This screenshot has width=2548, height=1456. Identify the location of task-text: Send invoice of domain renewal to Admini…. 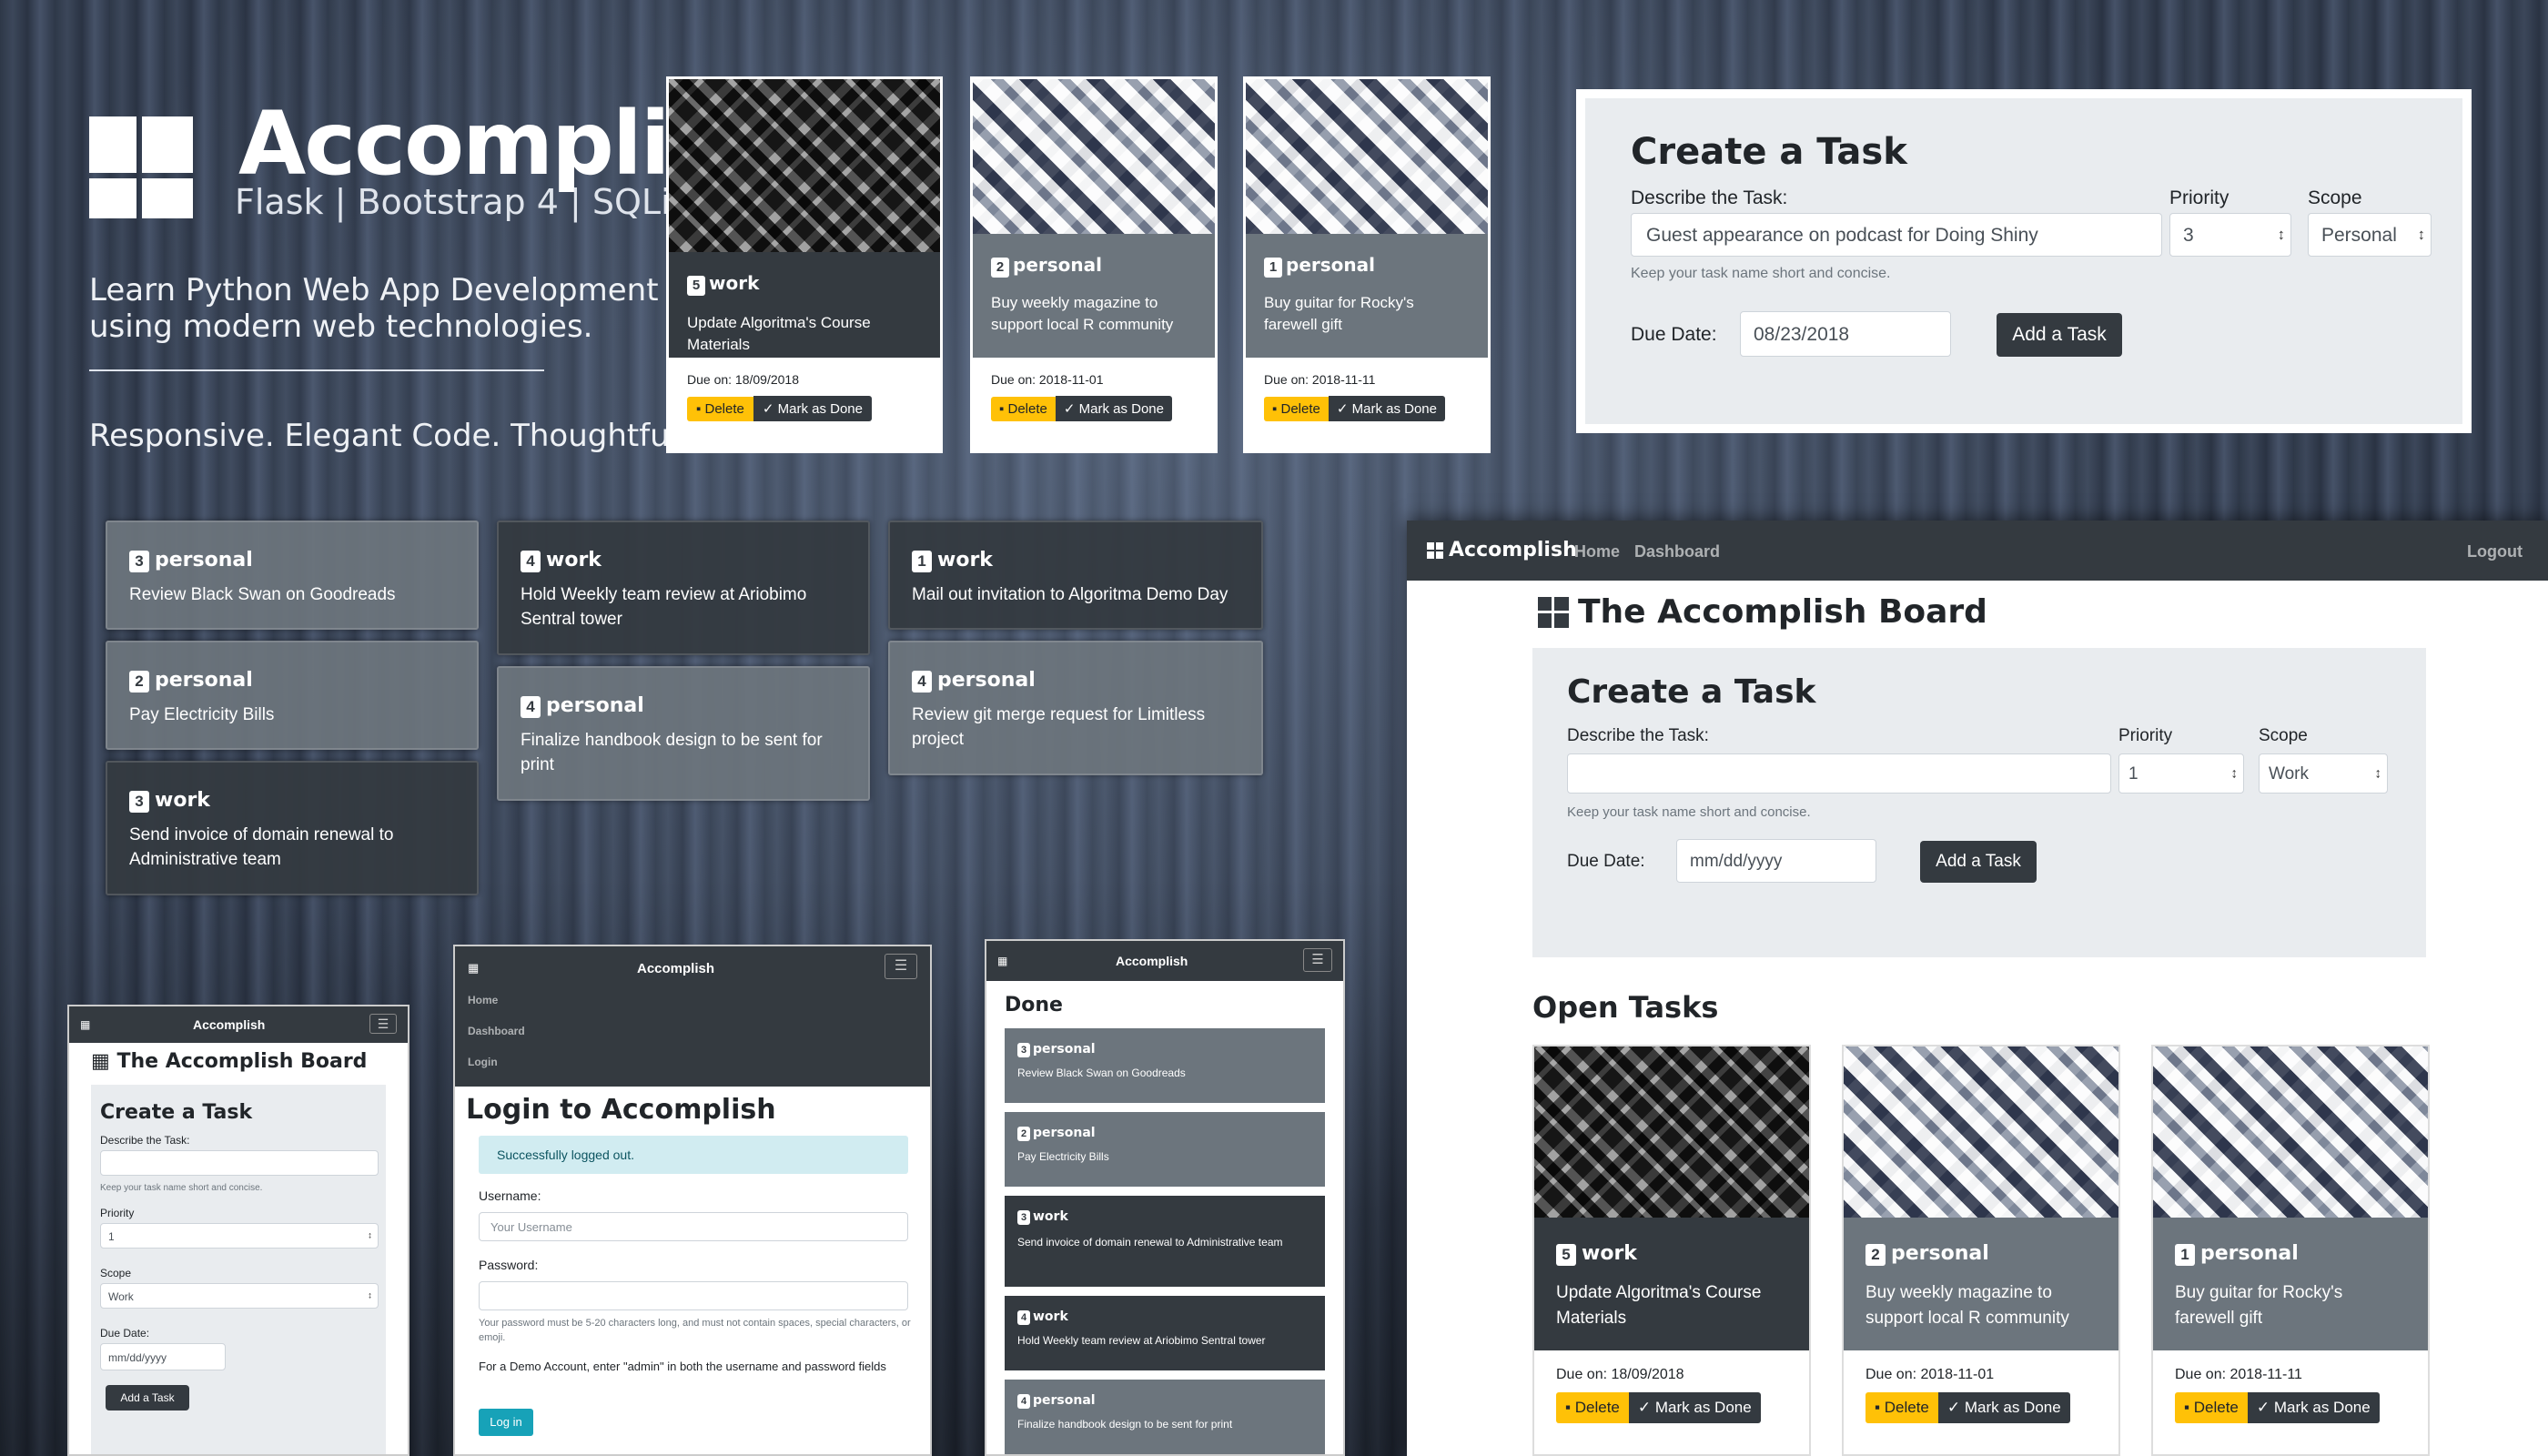
(1150, 1243).